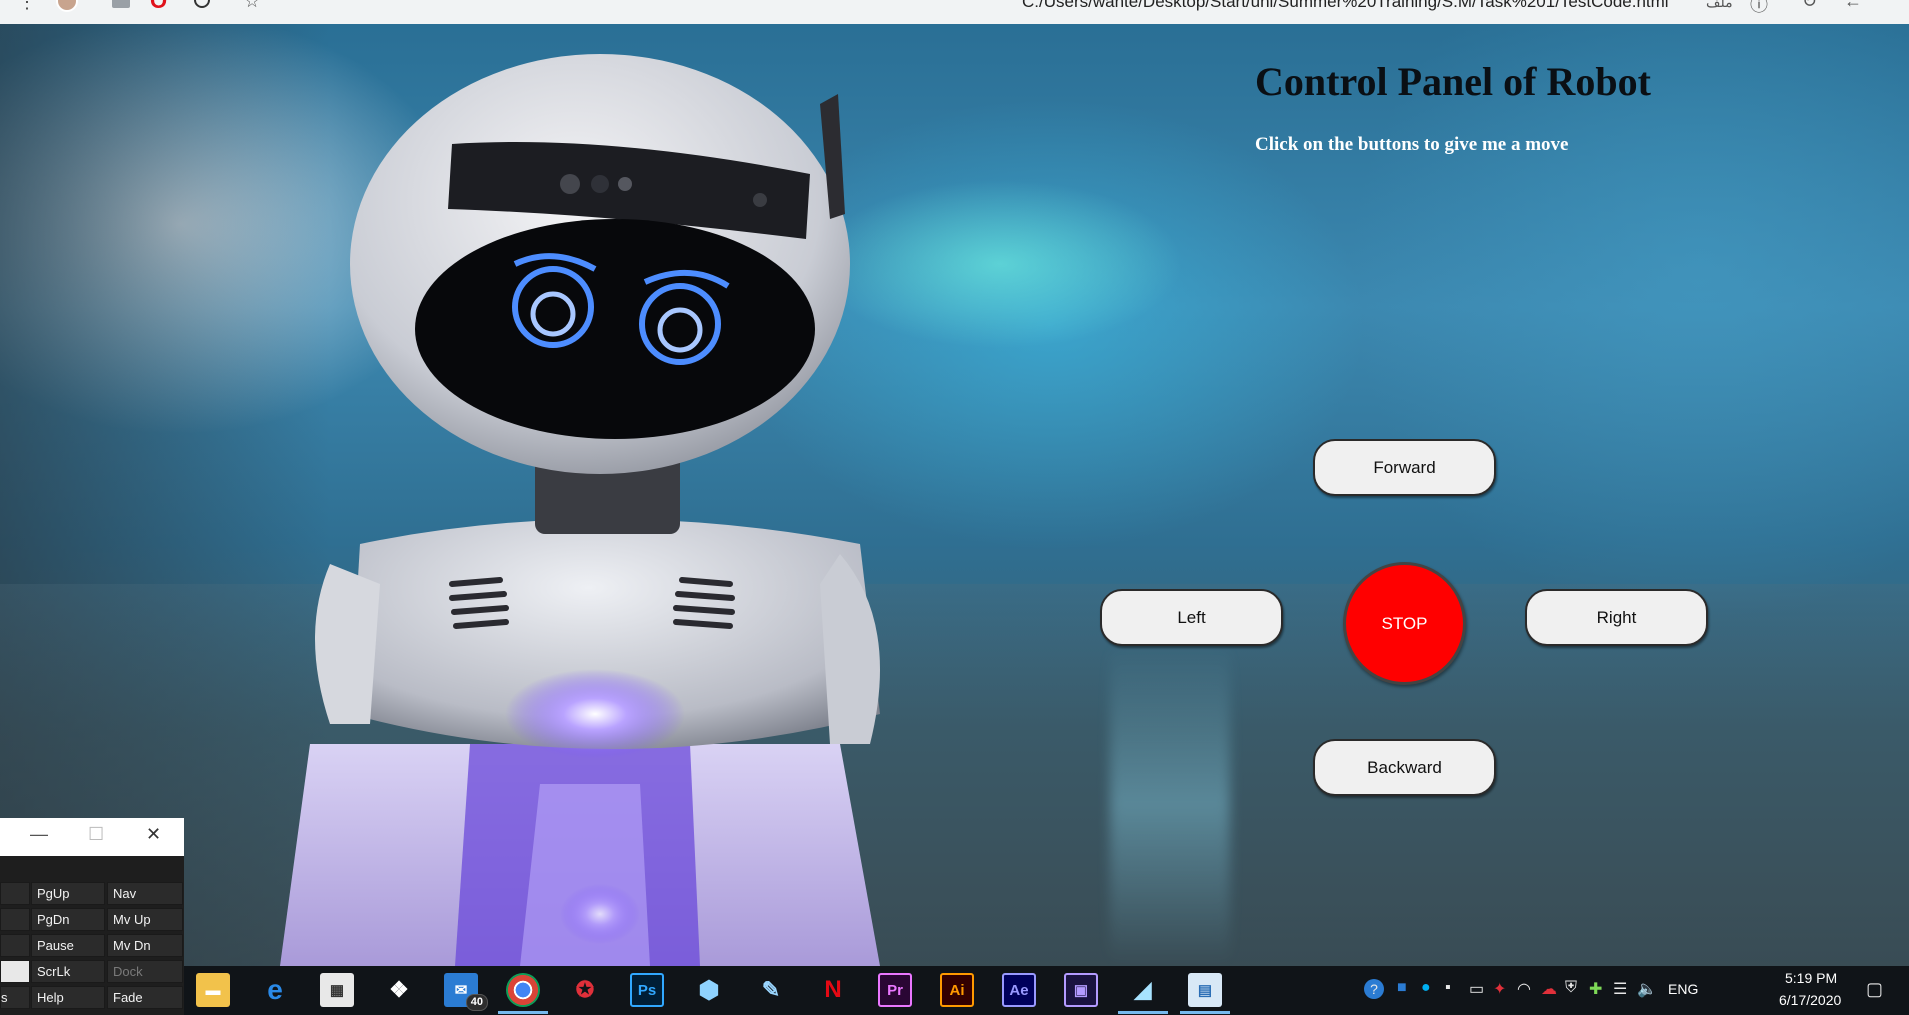 The width and height of the screenshot is (1909, 1015). What do you see at coordinates (1374, 989) in the screenshot?
I see `help-icon: ?` at bounding box center [1374, 989].